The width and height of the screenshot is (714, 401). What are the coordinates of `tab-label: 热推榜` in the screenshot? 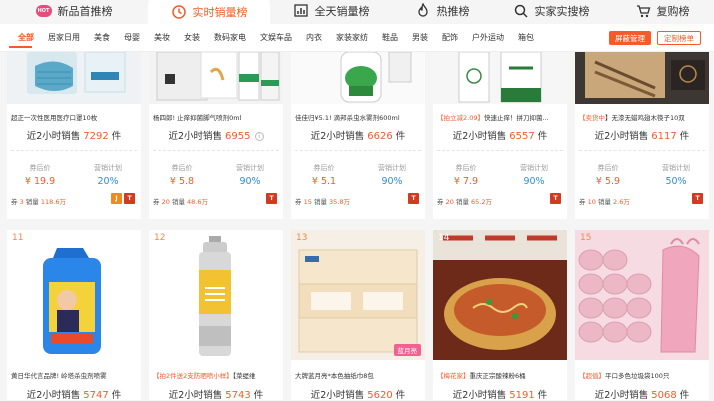 It's located at (453, 11).